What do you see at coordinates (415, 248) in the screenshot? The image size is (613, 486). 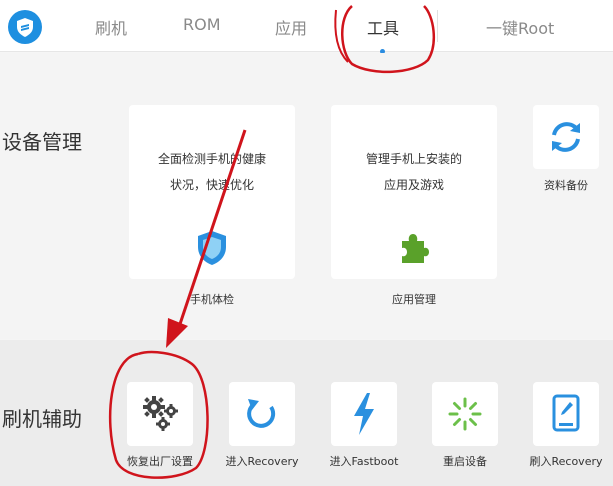 I see `puzzle-icon` at bounding box center [415, 248].